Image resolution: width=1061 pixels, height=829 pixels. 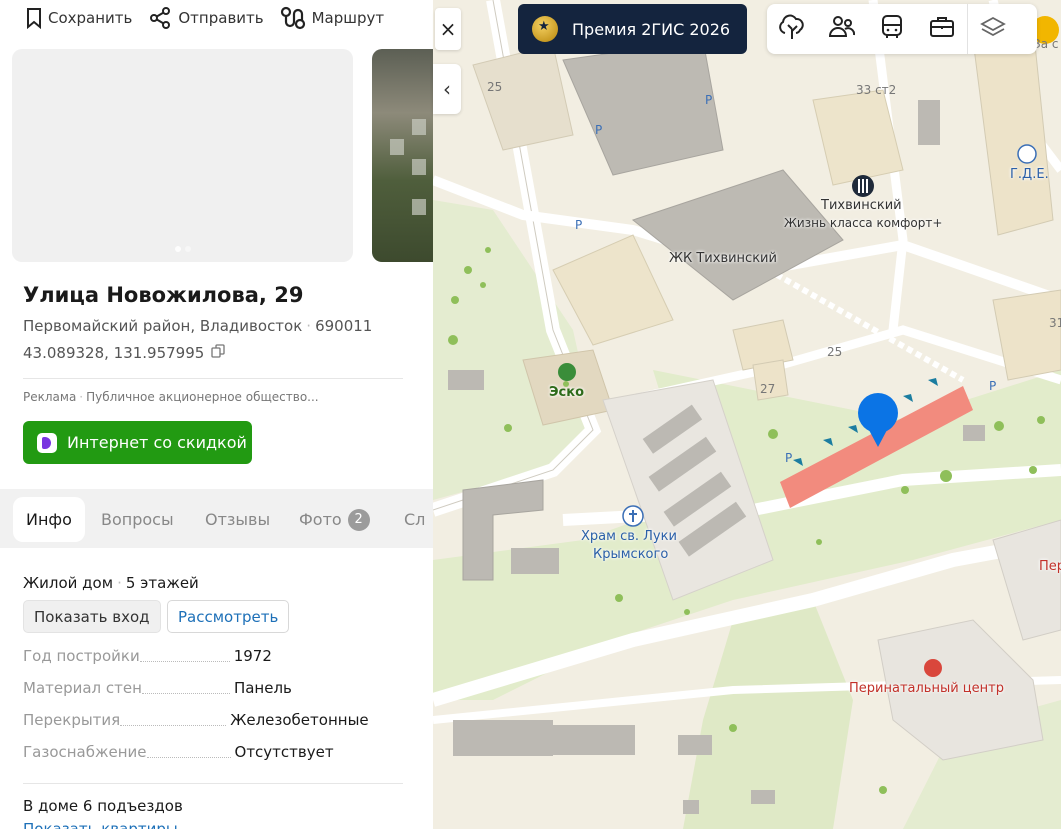 I want to click on prop-key: Год постройки, so click(x=81, y=656).